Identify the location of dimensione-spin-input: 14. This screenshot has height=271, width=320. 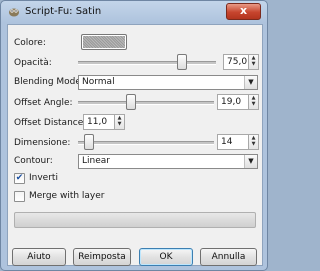
(233, 142).